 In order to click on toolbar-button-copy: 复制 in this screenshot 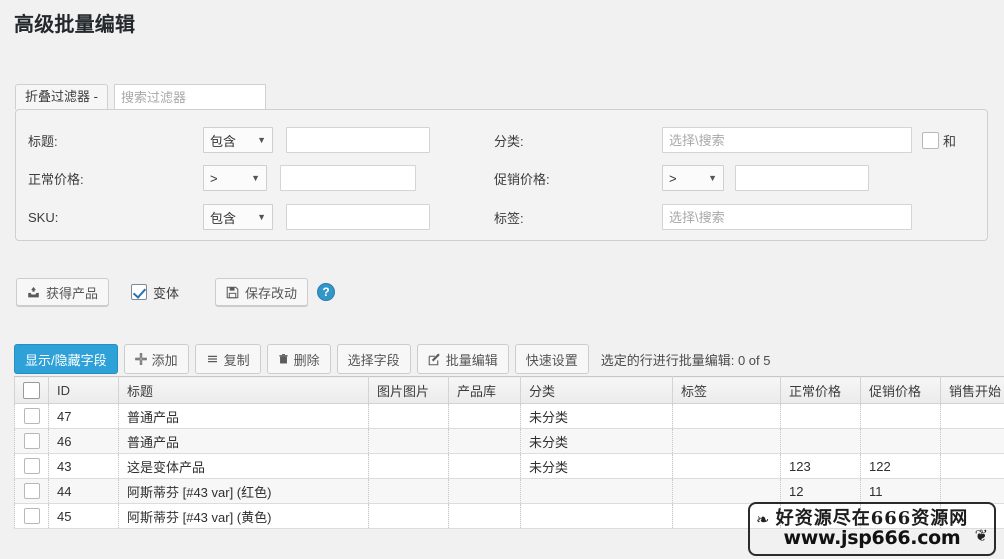, I will do `click(227, 359)`.